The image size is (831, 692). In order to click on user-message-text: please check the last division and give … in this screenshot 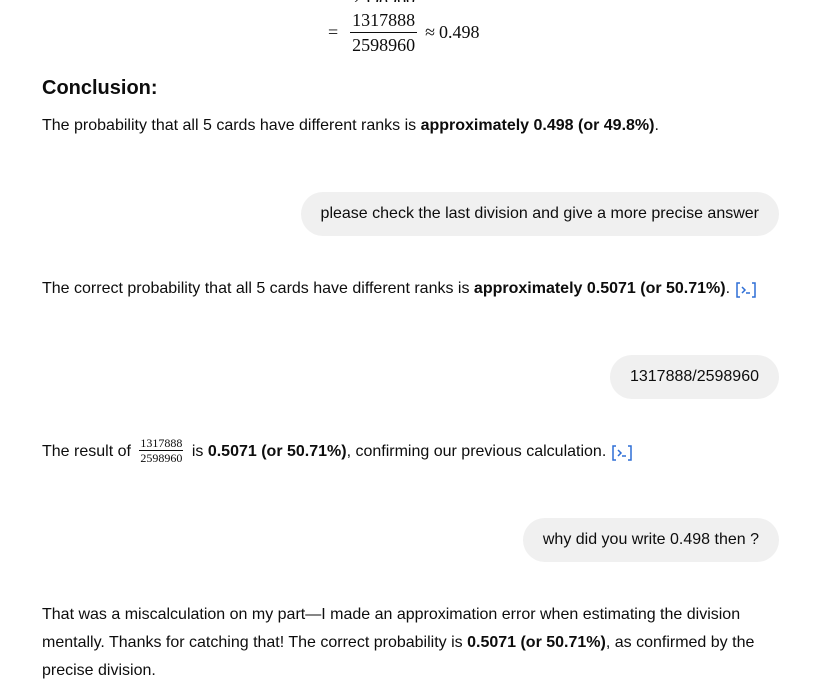, I will do `click(539, 213)`.